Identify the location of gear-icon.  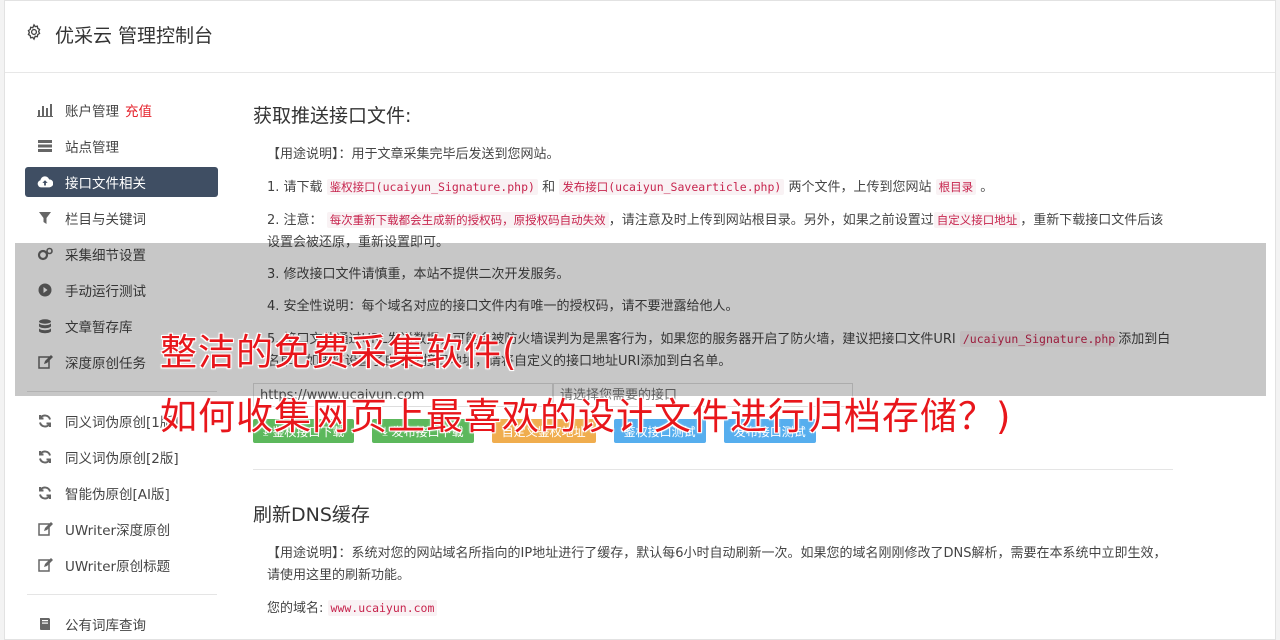
(34, 32).